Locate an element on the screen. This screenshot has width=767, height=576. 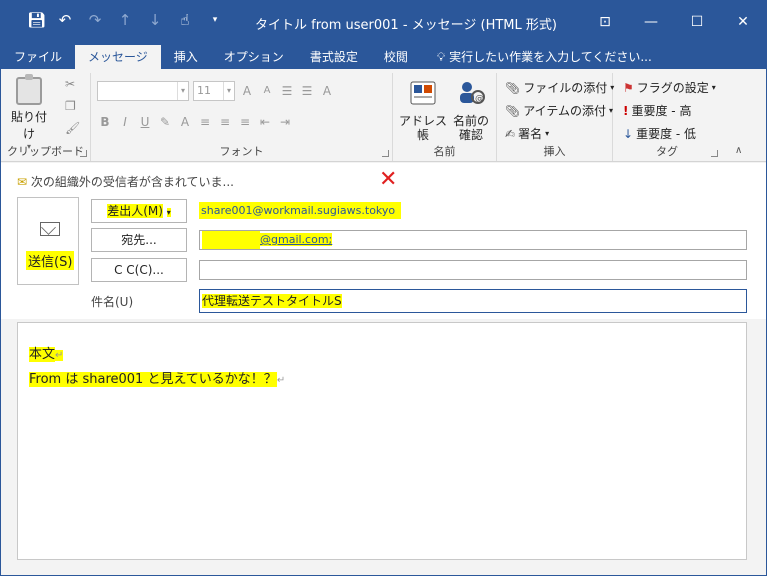
quick-access-toolbar: 💾︎ ↶ ↷ ↑ ↓ ☝︎ ▾ is located at coordinates (125, 20).